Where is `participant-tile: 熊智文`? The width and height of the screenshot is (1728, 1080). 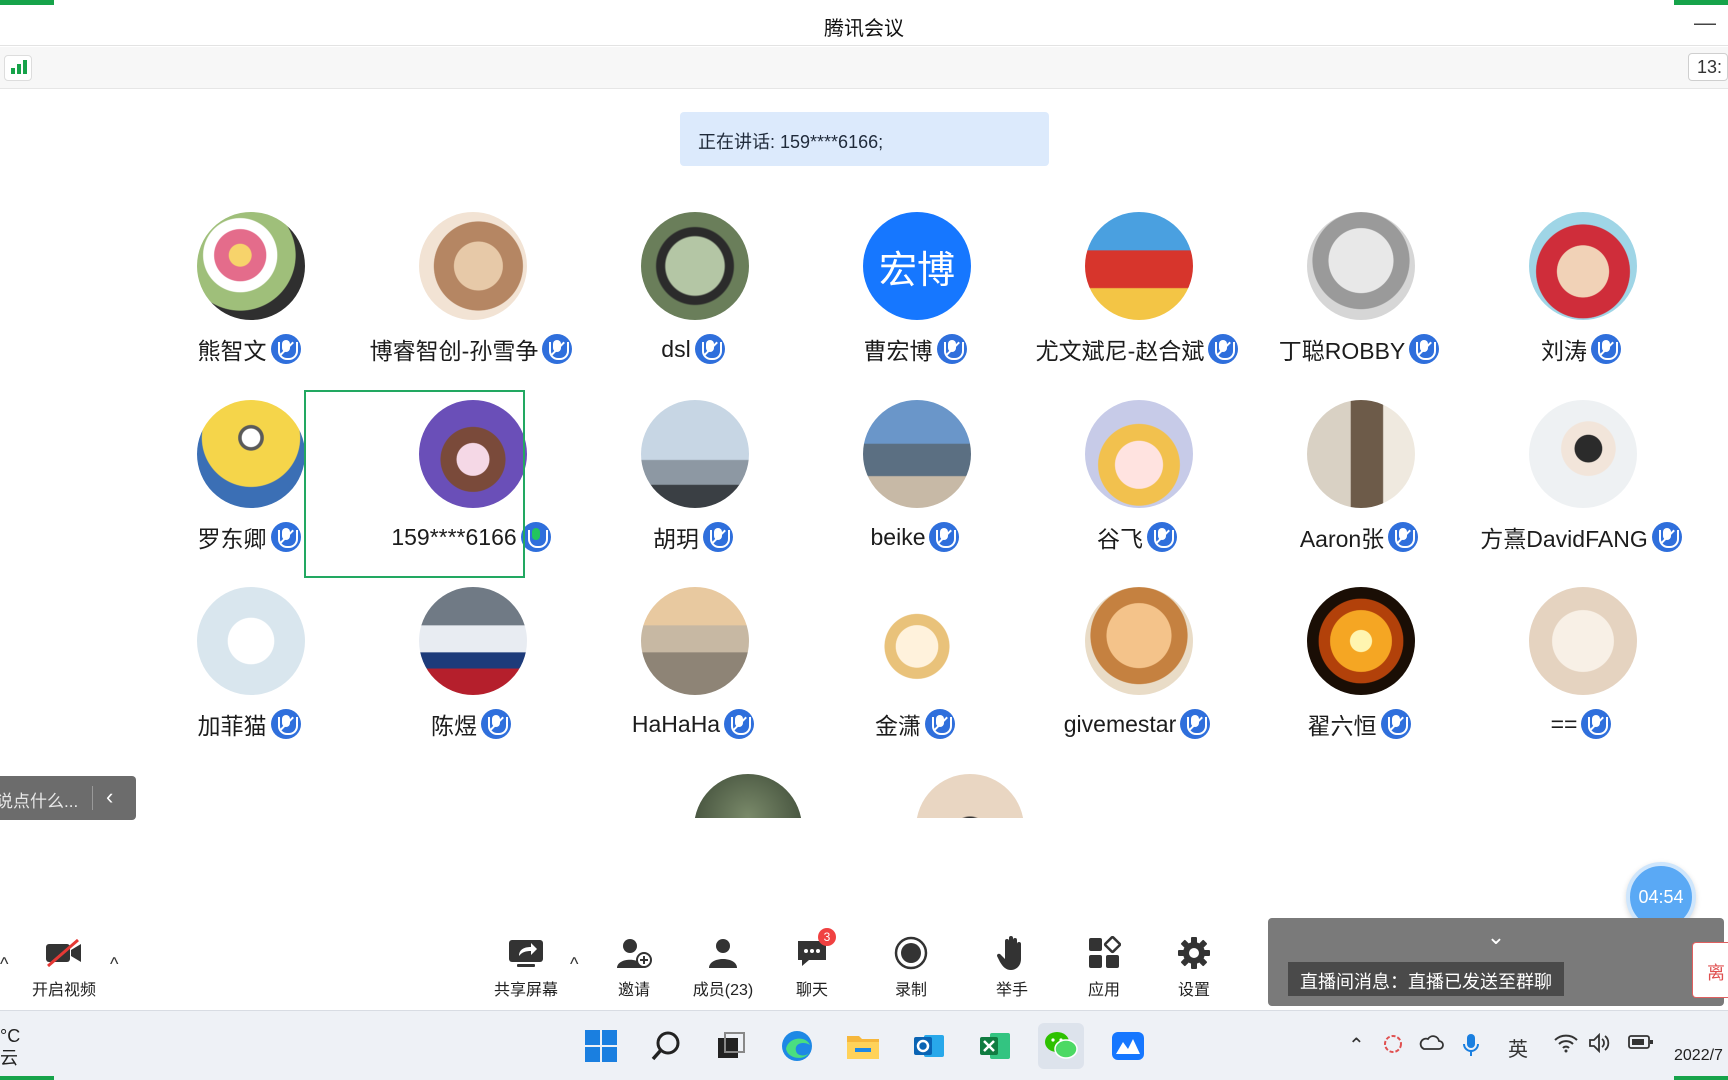
participant-tile: 熊智文 is located at coordinates (249, 304).